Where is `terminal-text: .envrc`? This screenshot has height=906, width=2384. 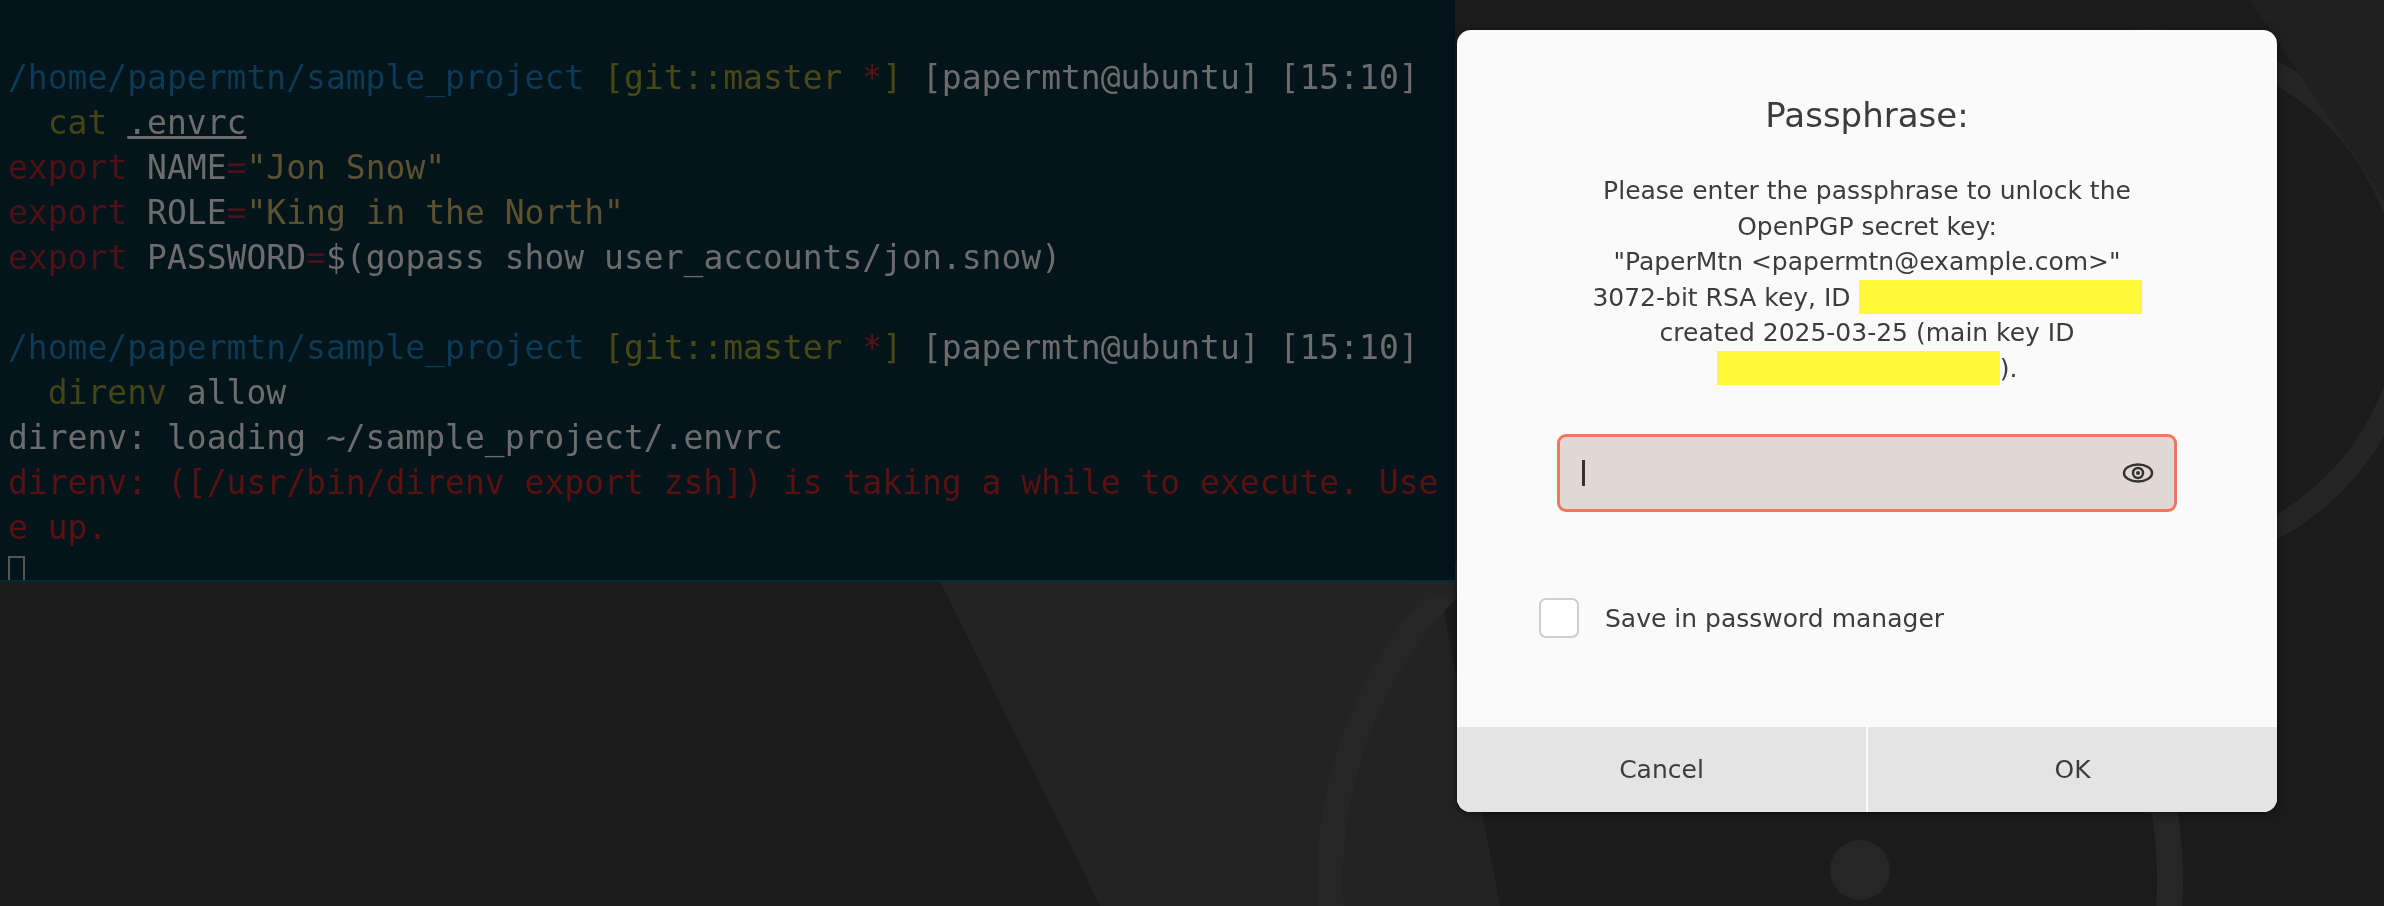 terminal-text: .envrc is located at coordinates (187, 122).